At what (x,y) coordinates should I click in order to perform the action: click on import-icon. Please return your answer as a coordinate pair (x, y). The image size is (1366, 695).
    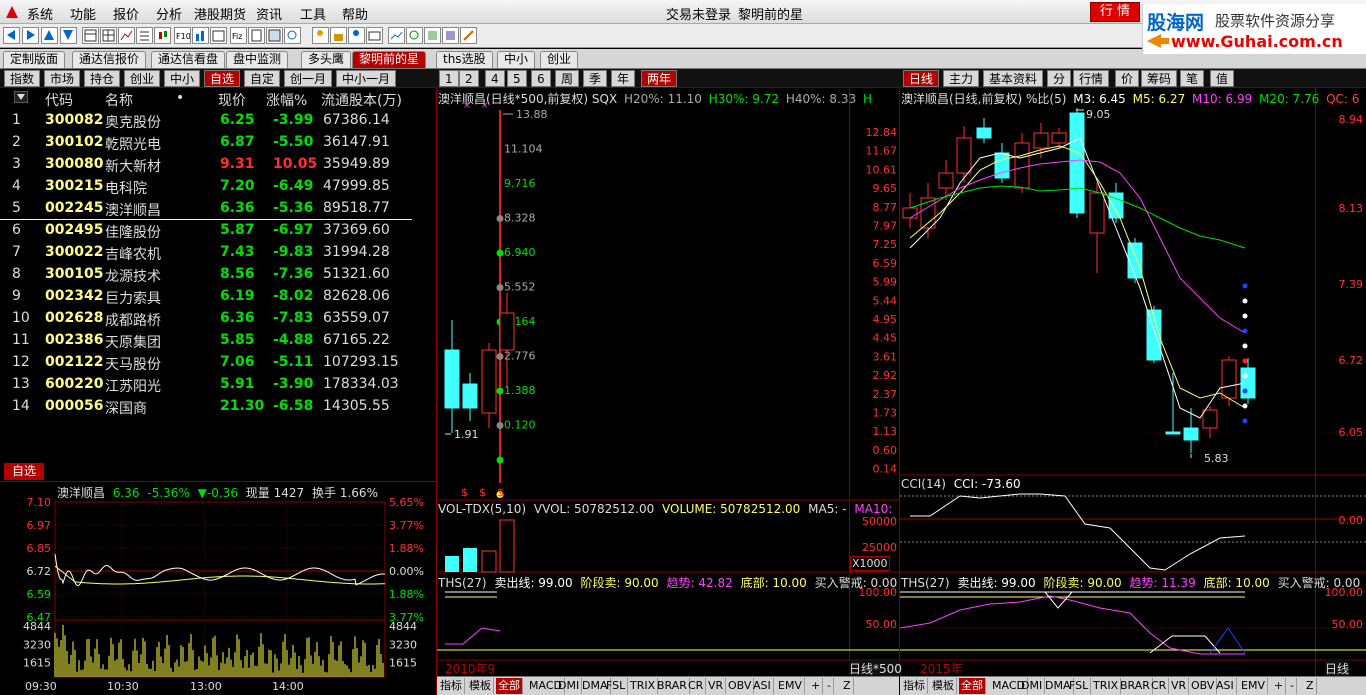
    Looking at the image, I should click on (450, 35).